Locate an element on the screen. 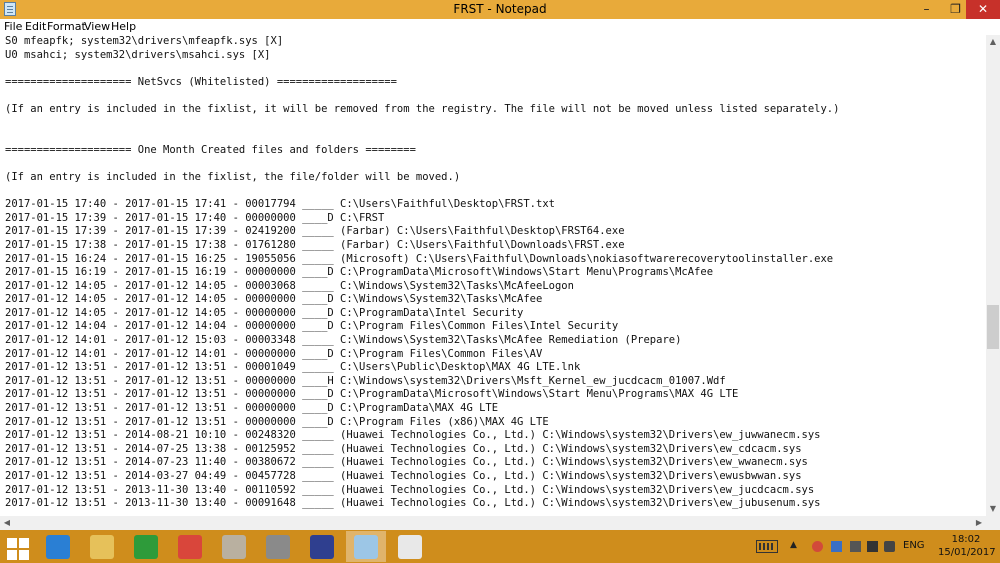  taskbar: ▲ ENG 18:02 15/01/2017 is located at coordinates (500, 546).